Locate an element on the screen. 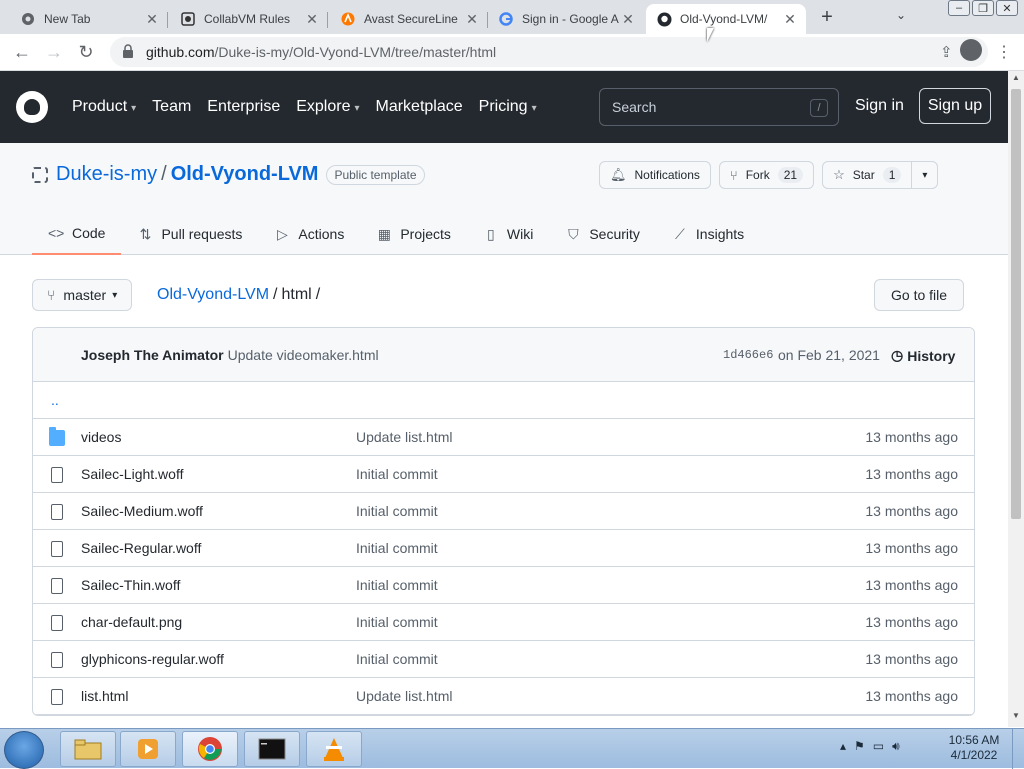  scroll-down-arrow-icon: ▼ is located at coordinates (1016, 718).